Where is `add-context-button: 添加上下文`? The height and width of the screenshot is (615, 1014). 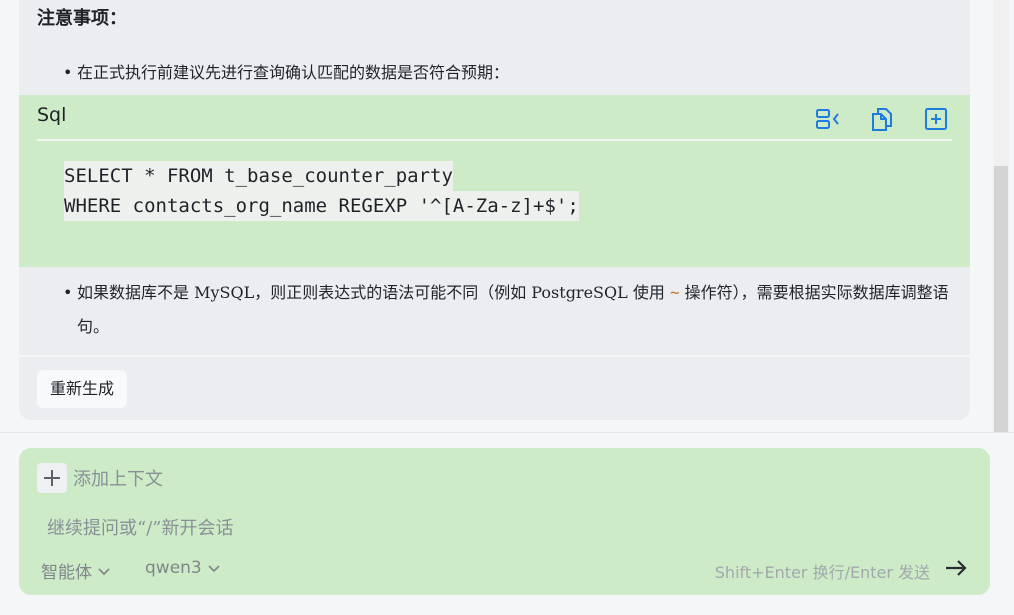
add-context-button: 添加上下文 is located at coordinates (100, 478).